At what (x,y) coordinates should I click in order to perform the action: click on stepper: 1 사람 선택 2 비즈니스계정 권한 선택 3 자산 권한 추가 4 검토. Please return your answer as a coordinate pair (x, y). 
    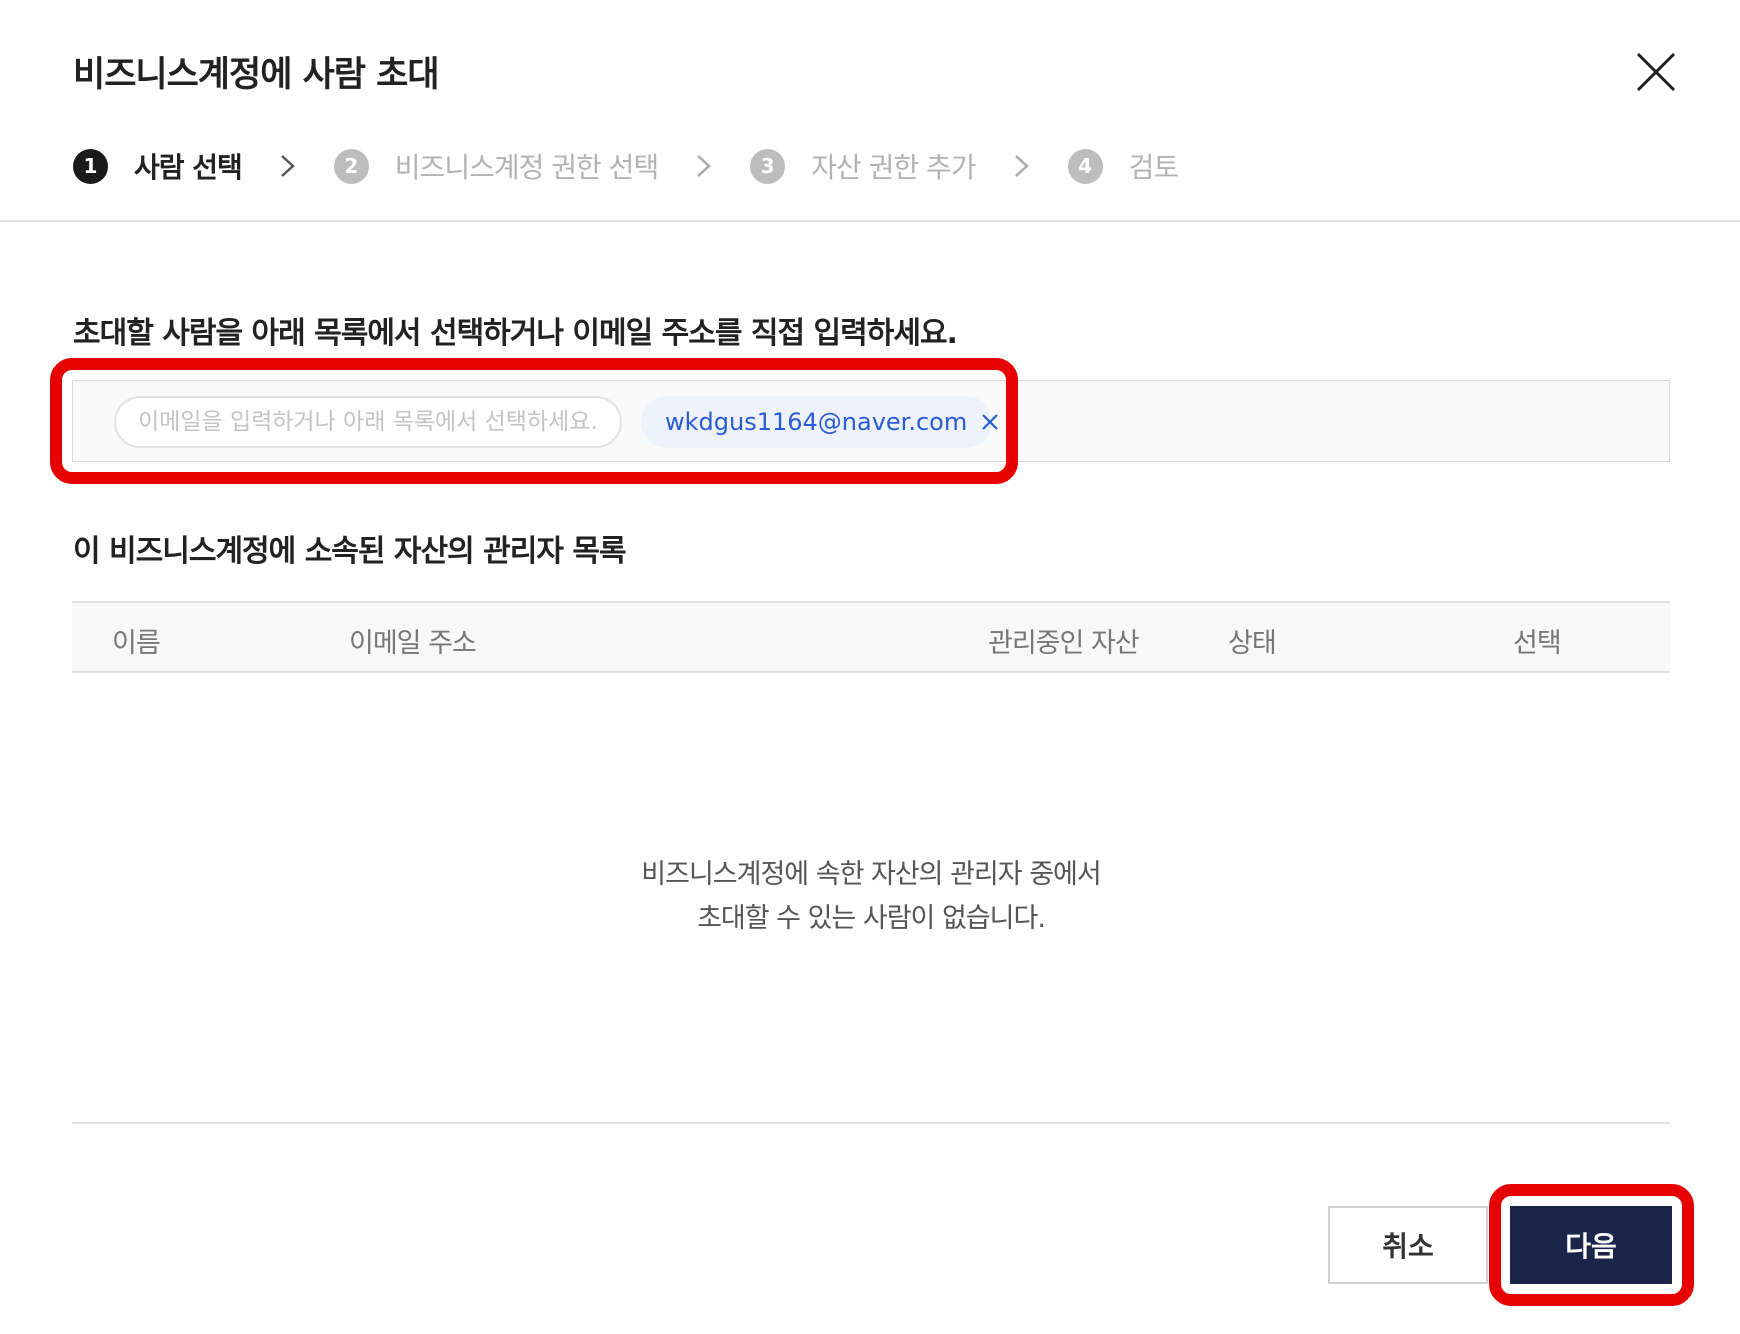
    Looking at the image, I should click on (626, 166).